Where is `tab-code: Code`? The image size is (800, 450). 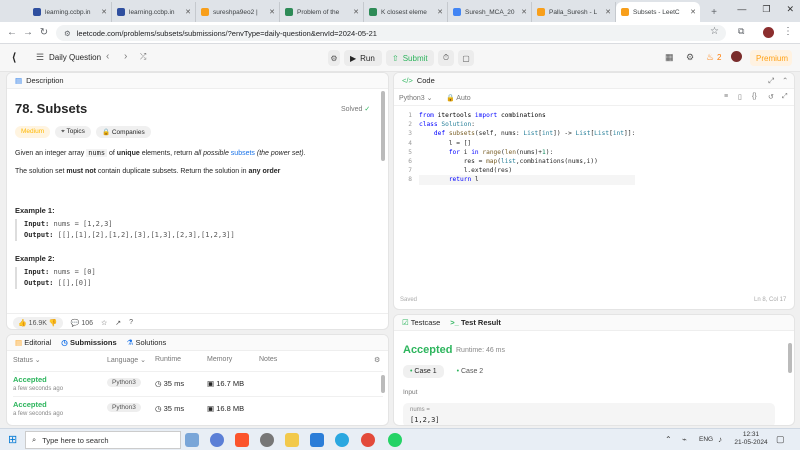 tab-code: Code is located at coordinates (426, 80).